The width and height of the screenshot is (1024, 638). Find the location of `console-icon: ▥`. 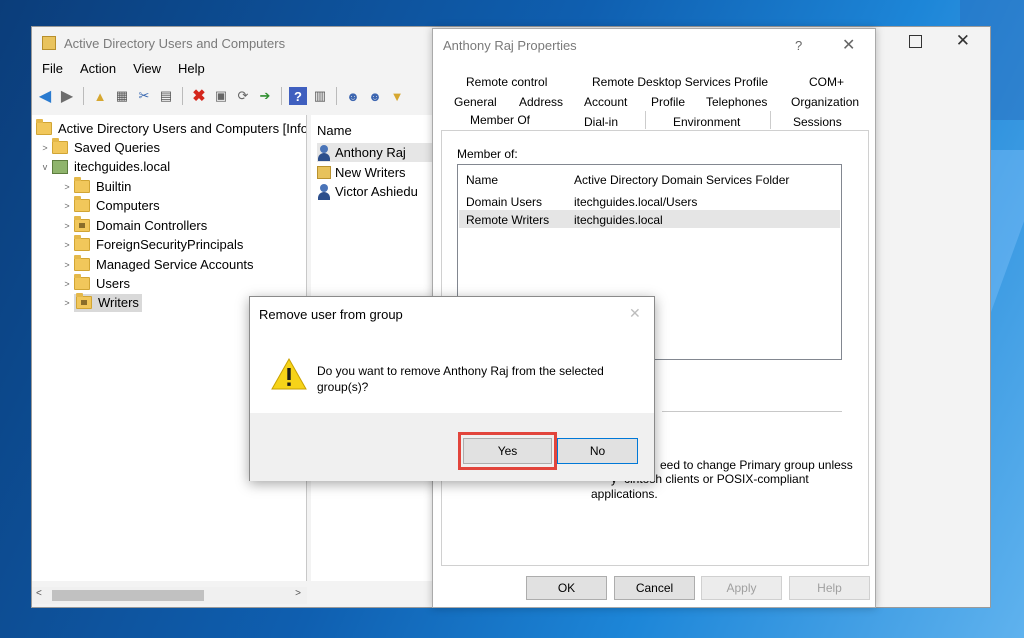

console-icon: ▥ is located at coordinates (320, 96).